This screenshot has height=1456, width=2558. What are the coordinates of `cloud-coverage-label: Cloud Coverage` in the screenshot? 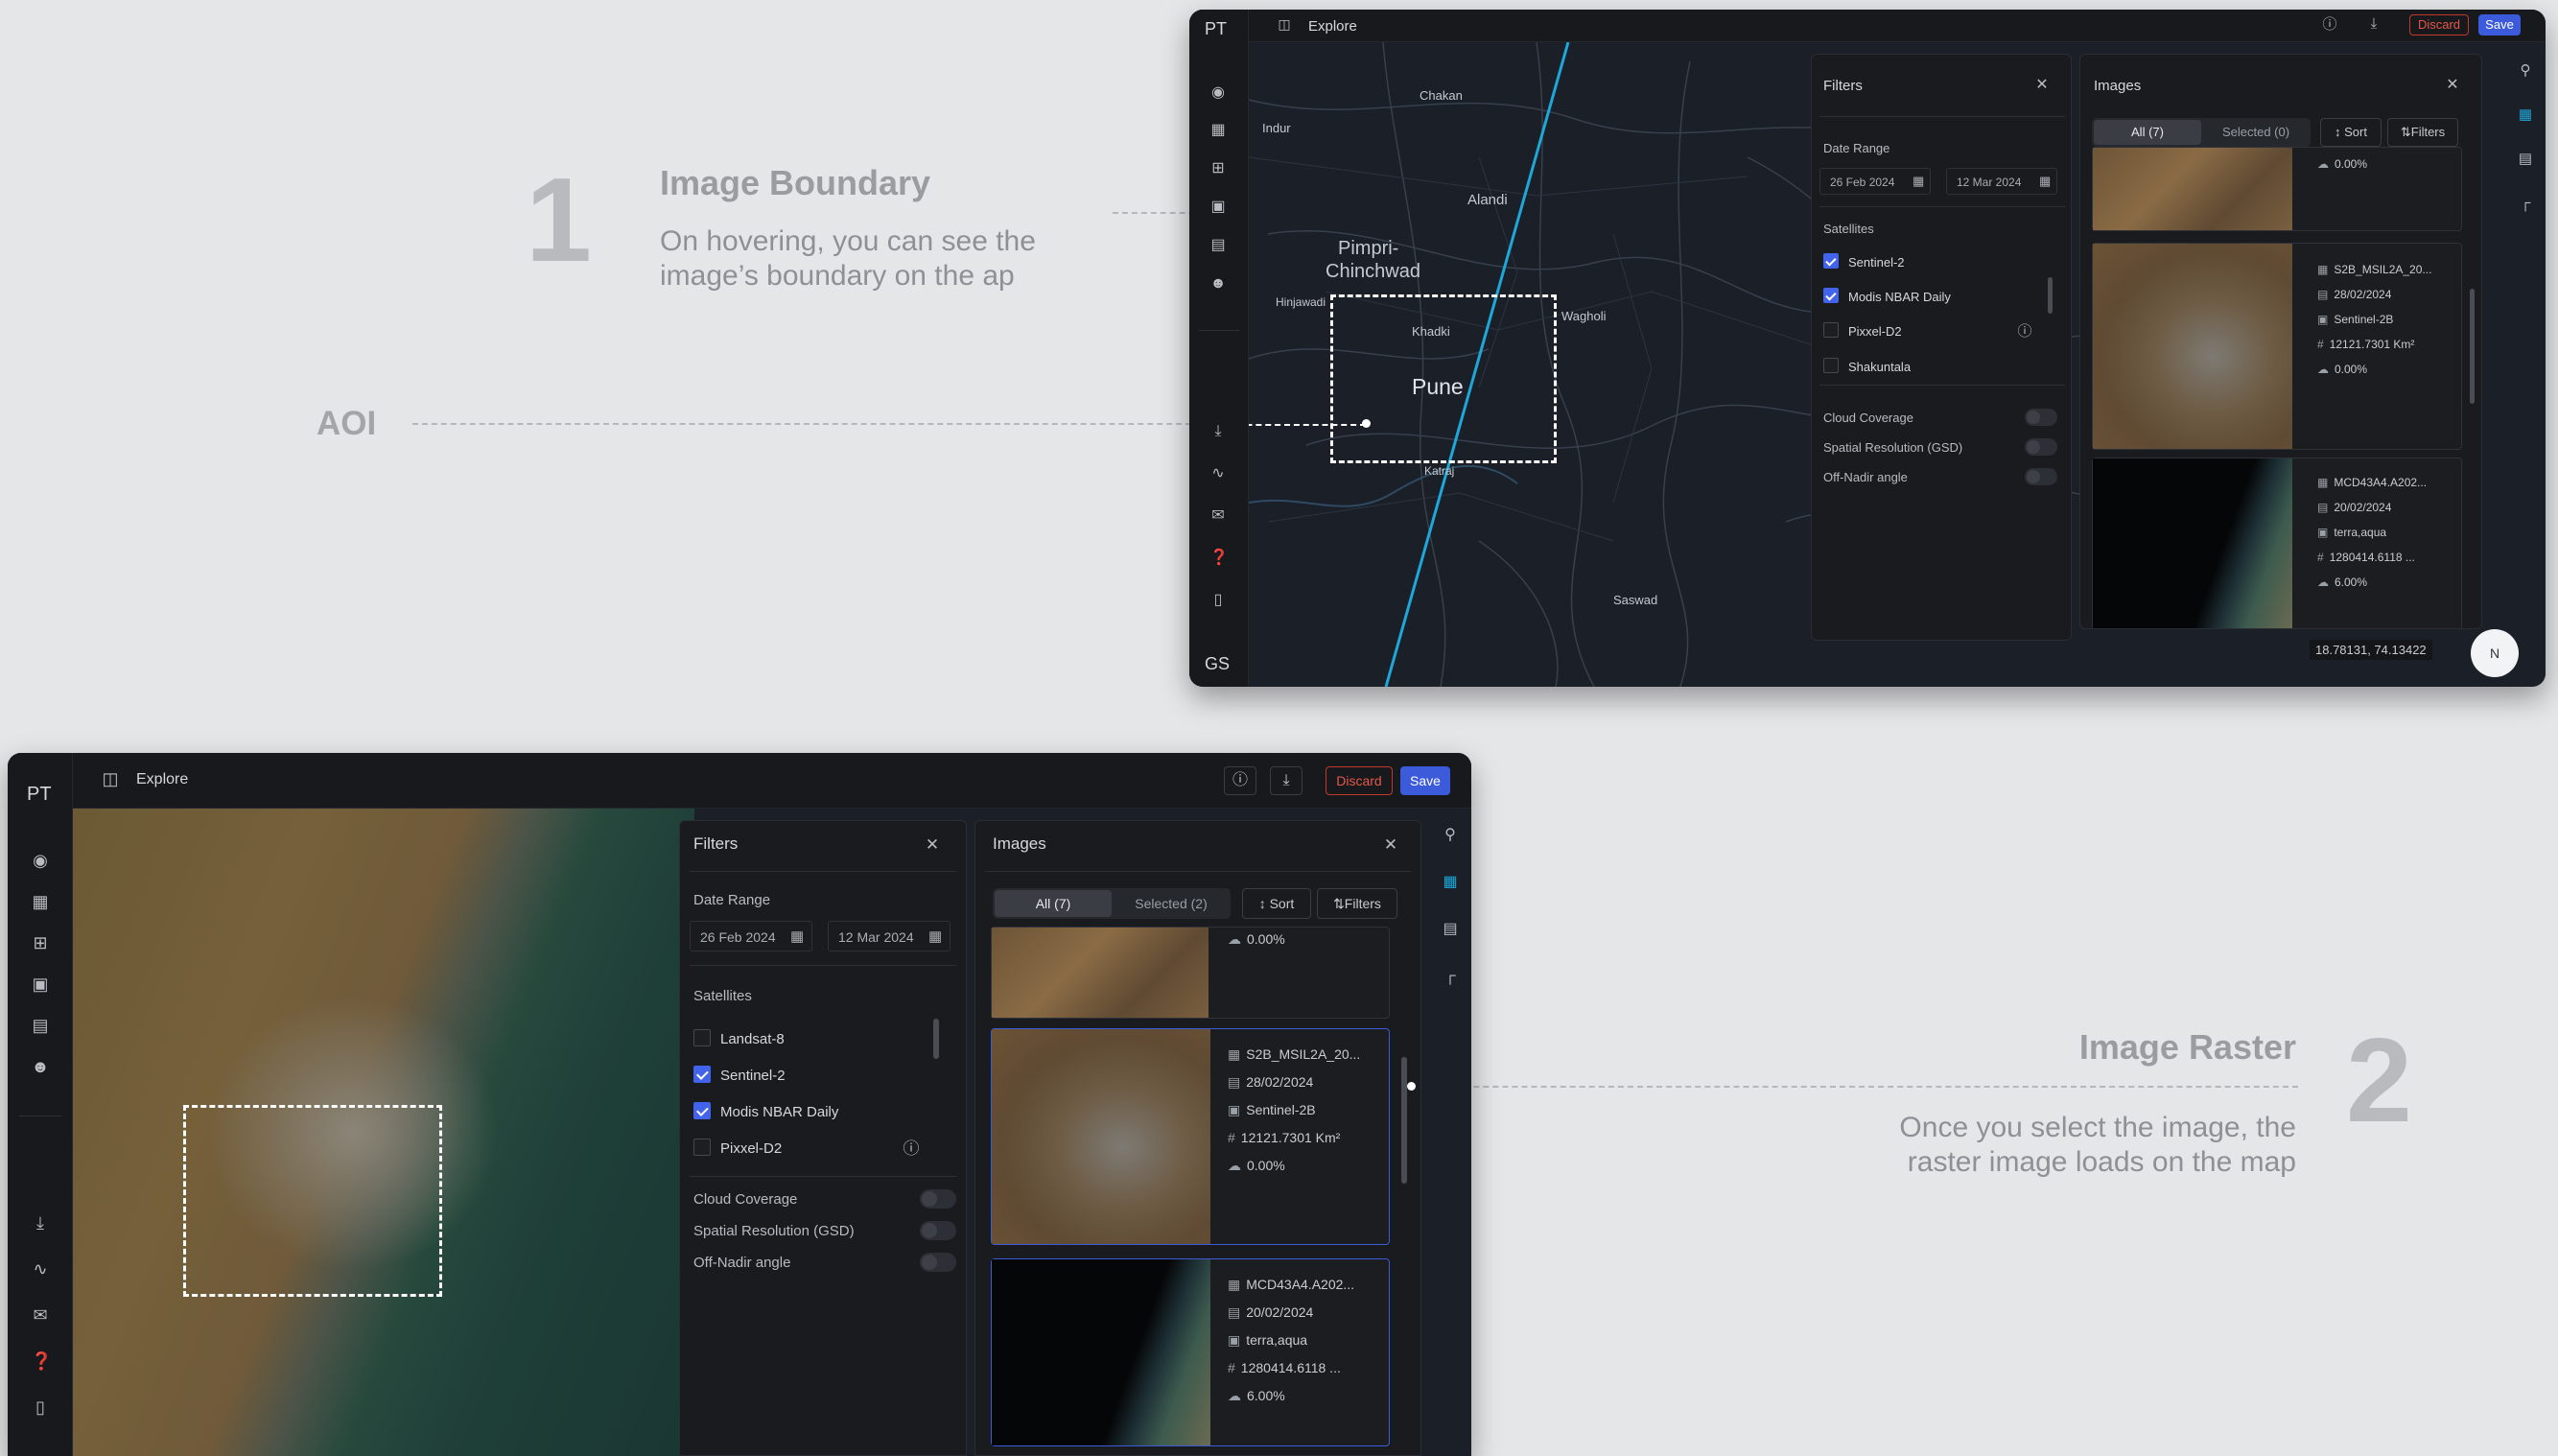 It's located at (1868, 418).